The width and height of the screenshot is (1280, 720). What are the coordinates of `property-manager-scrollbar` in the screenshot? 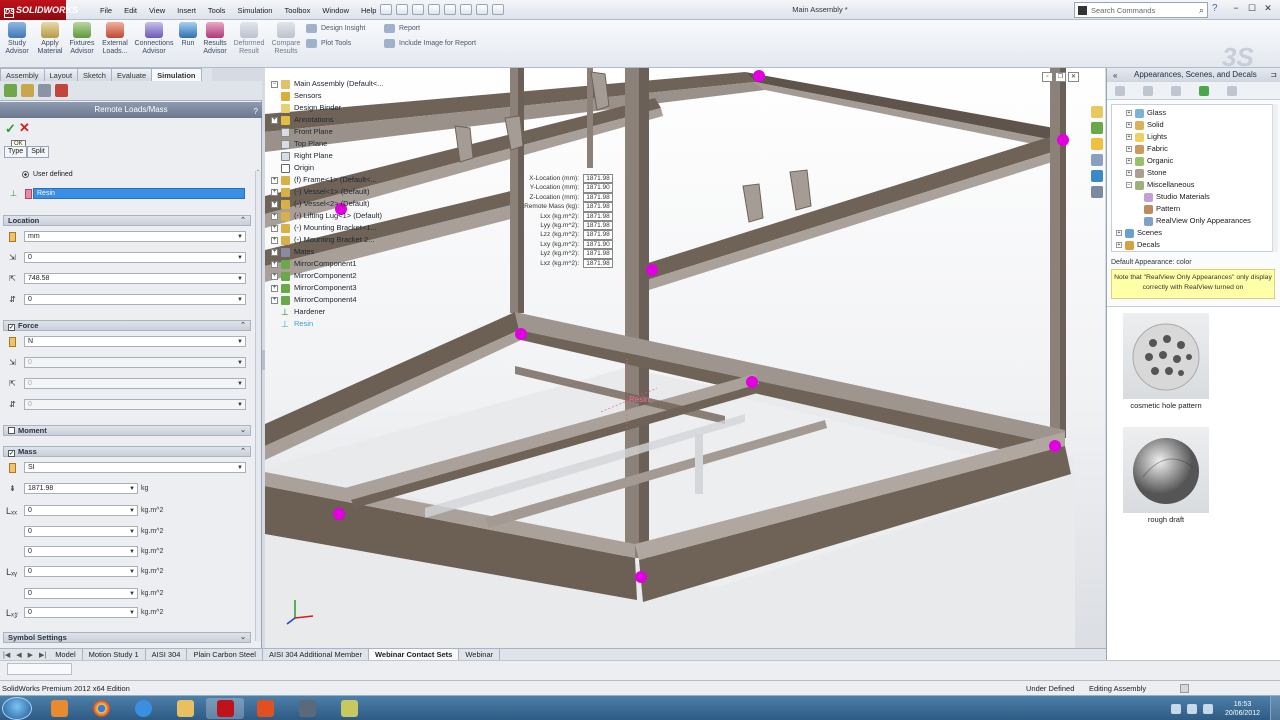 It's located at (258, 406).